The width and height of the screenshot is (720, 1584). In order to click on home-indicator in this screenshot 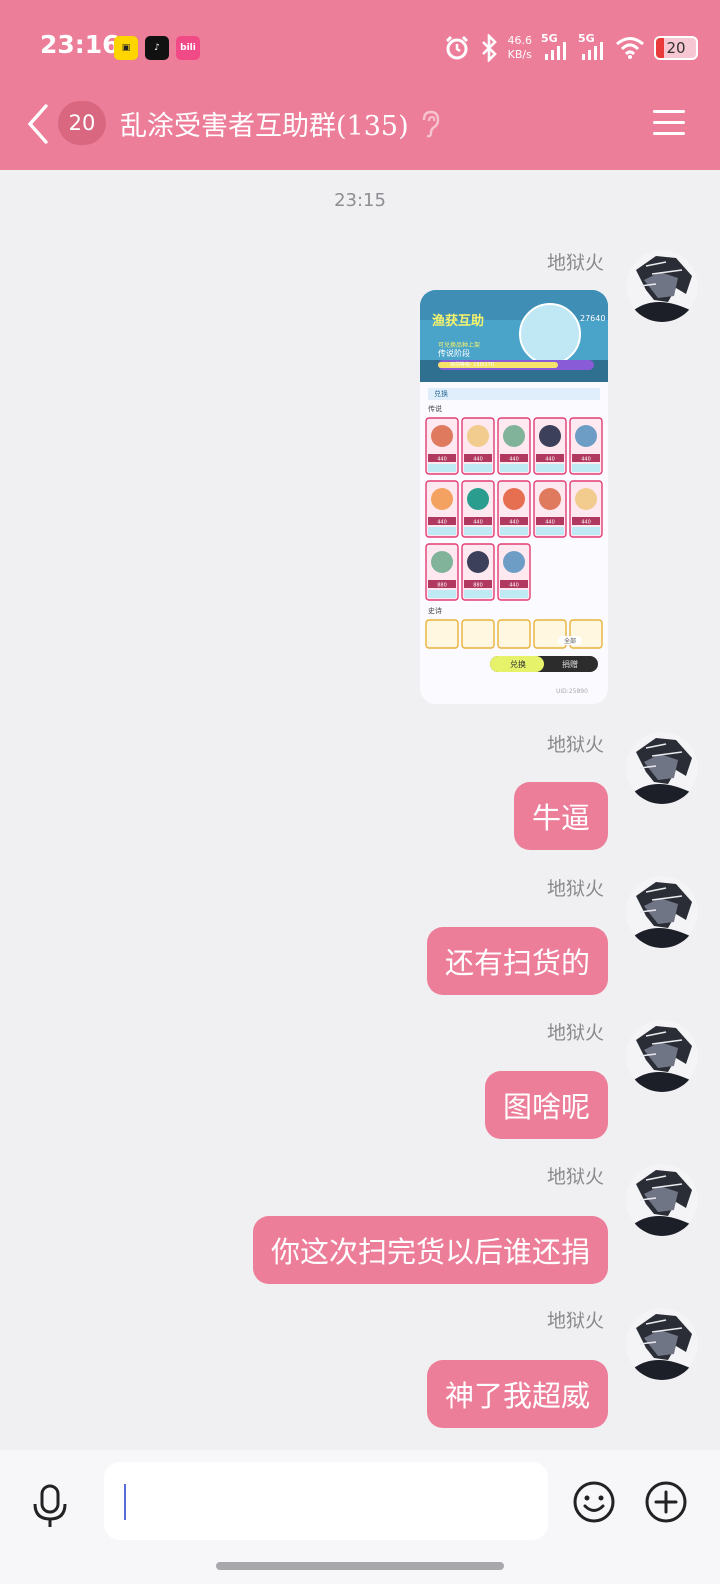, I will do `click(360, 1566)`.